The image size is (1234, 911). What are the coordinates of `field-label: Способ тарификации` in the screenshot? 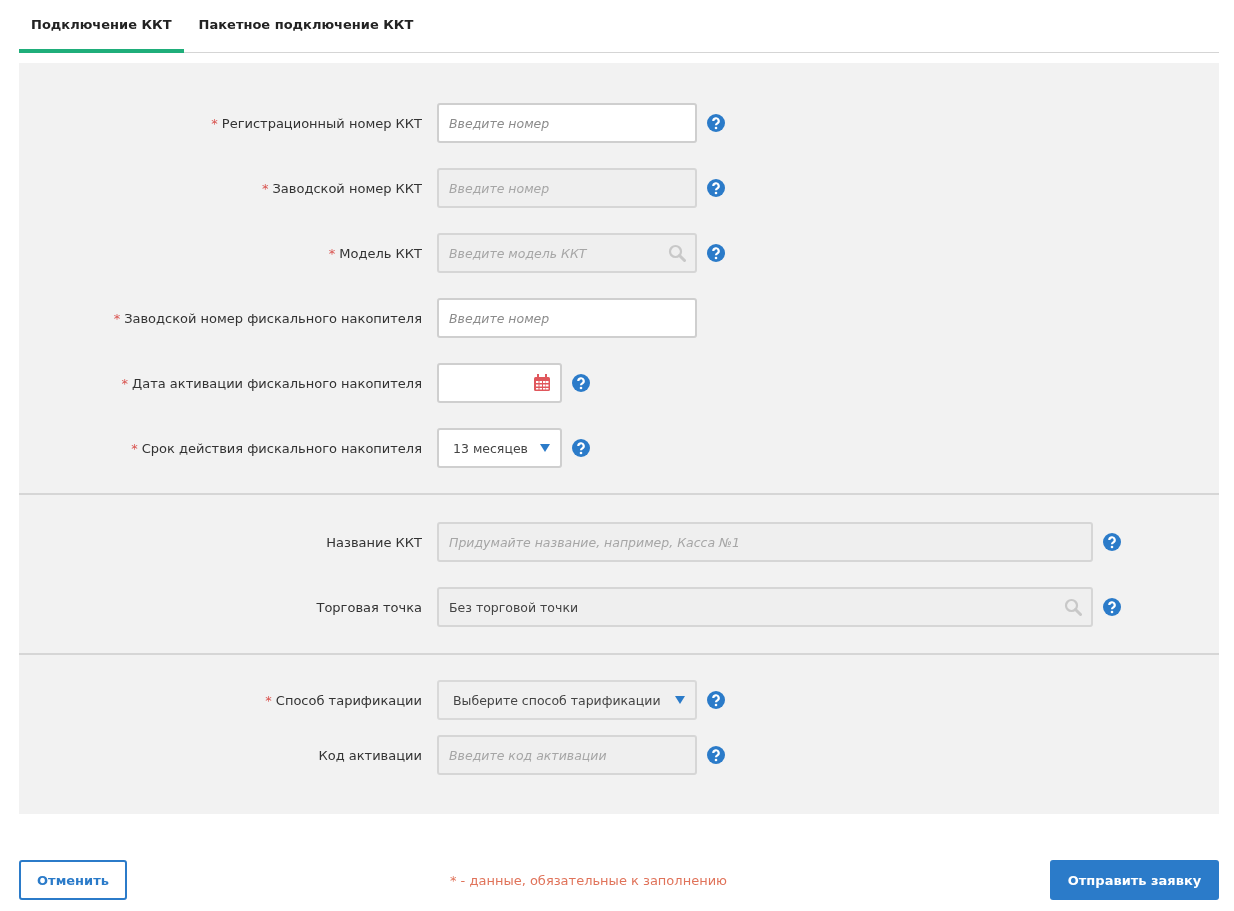 It's located at (348, 700).